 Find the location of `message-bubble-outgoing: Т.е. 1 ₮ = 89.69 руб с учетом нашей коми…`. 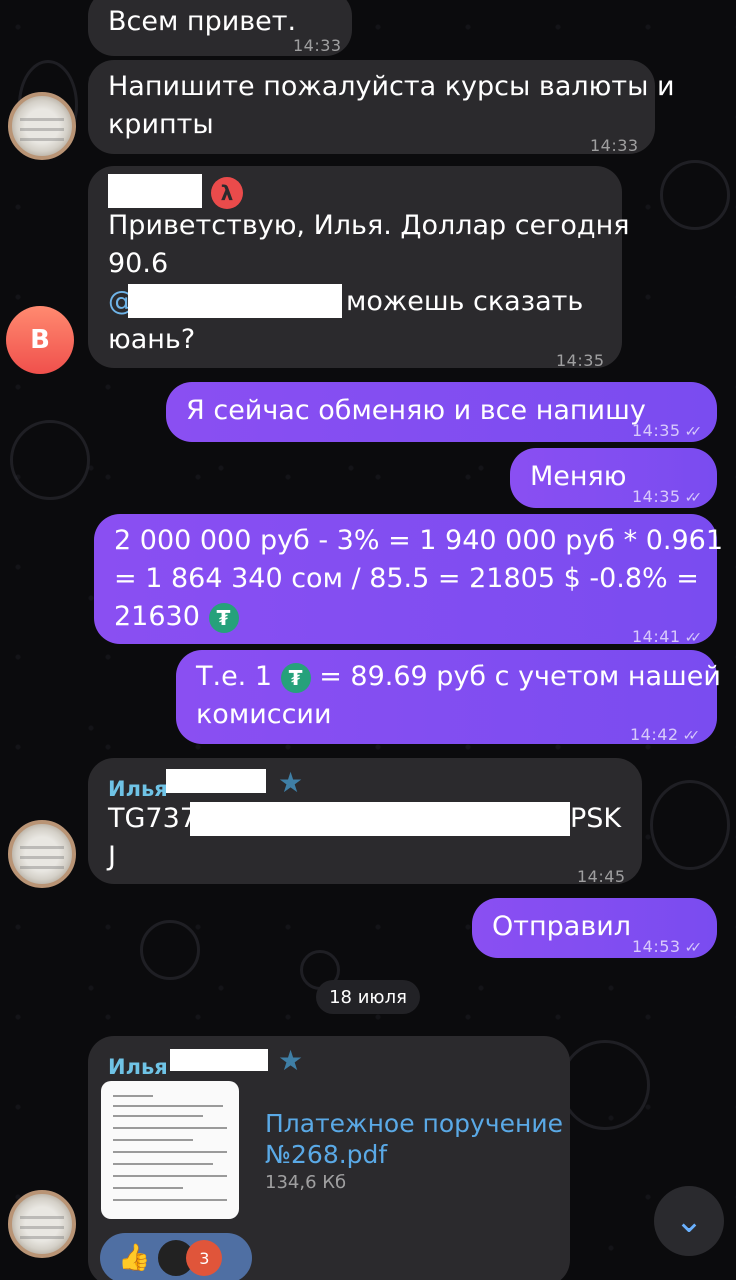

message-bubble-outgoing: Т.е. 1 ₮ = 89.69 руб с учетом нашей коми… is located at coordinates (448, 697).